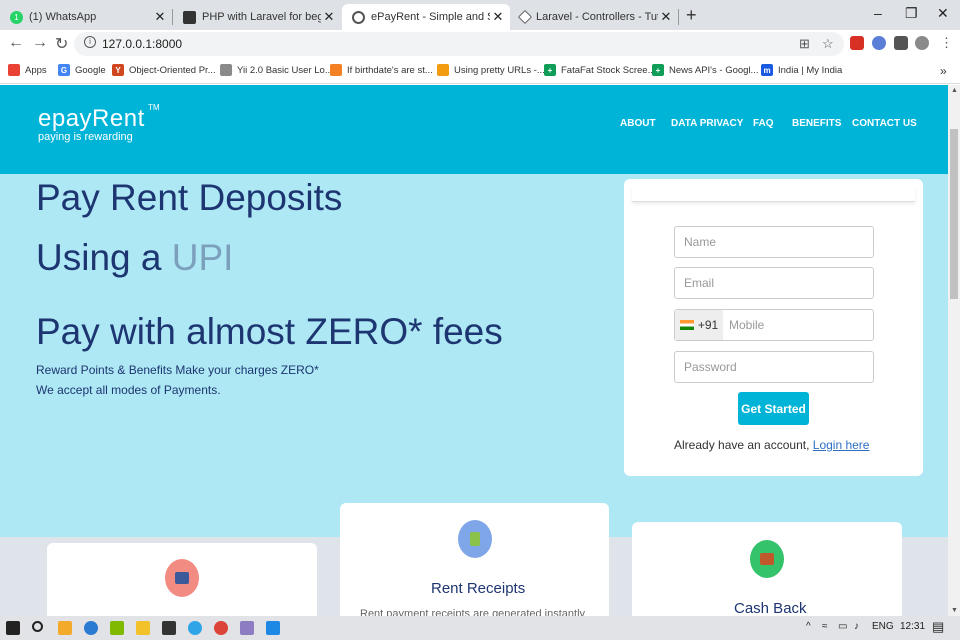  I want to click on tab-php-laravel: PHP with Laravel for beginners - ✕, so click(257, 17).